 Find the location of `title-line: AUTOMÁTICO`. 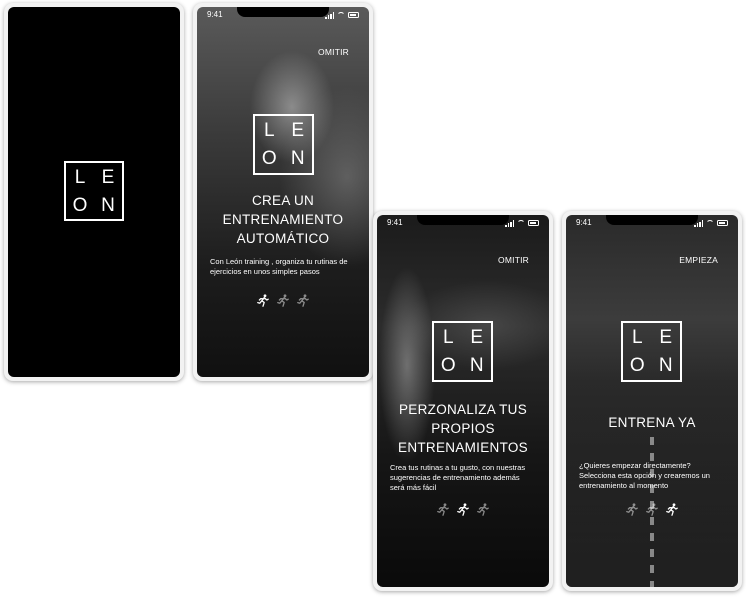

title-line: AUTOMÁTICO is located at coordinates (283, 238).